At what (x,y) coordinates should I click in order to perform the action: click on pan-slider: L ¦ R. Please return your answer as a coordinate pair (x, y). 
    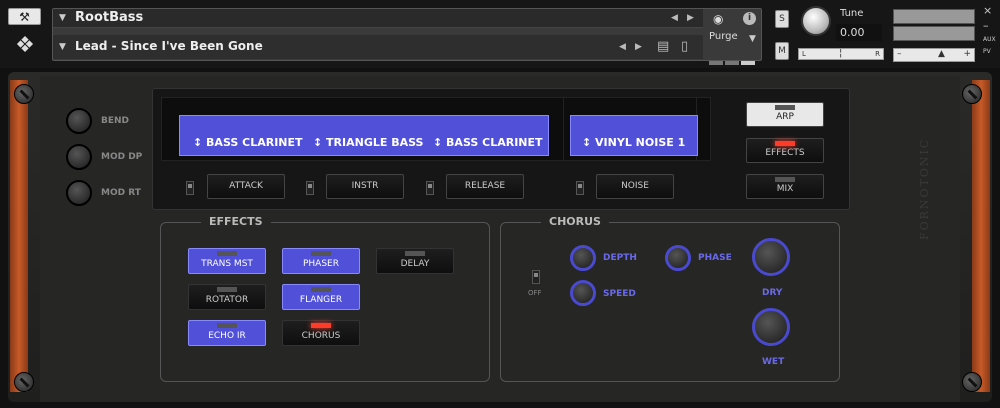
    Looking at the image, I should click on (841, 54).